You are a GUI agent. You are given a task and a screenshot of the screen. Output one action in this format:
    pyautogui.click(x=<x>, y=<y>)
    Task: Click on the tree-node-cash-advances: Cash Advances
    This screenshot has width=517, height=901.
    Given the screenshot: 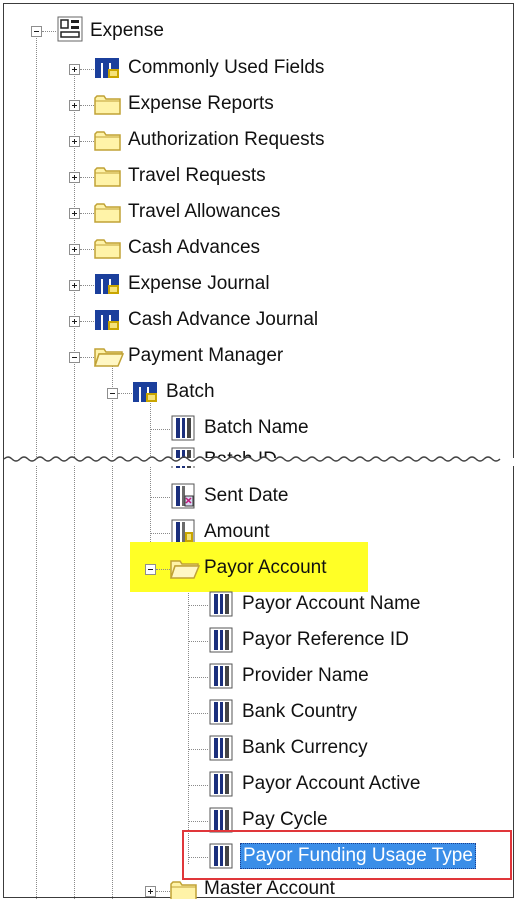 What is the action you would take?
    pyautogui.click(x=254, y=249)
    